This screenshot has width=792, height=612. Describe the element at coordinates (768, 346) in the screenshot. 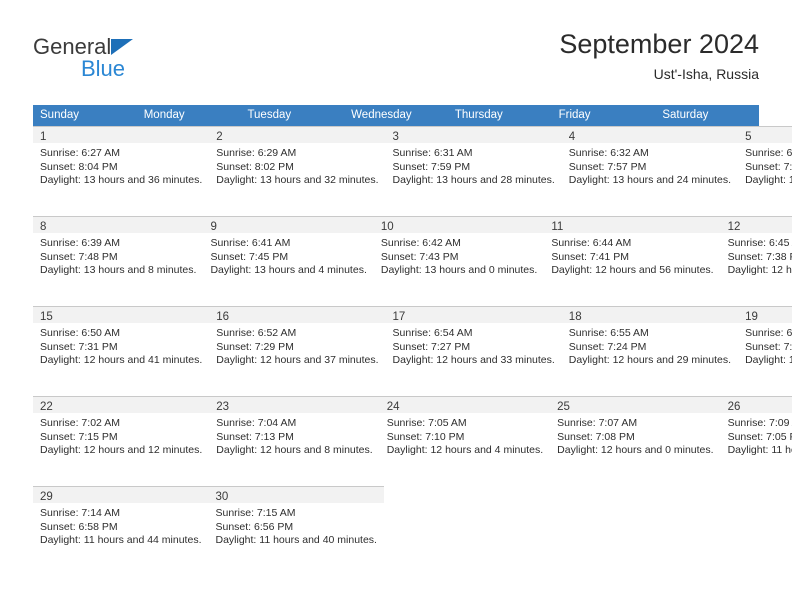

I see `sunset-text: Sunset: 7:22 PM` at that location.